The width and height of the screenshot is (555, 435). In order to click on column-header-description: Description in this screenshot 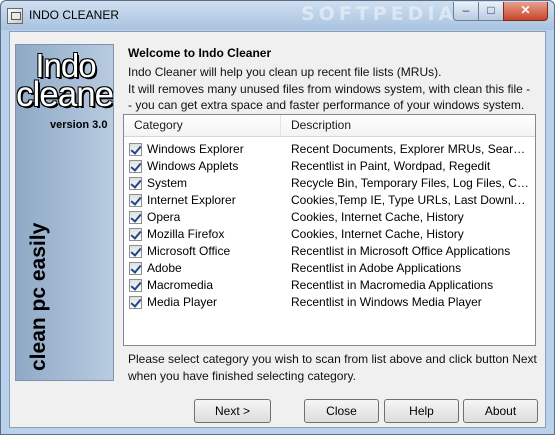, I will do `click(408, 126)`.